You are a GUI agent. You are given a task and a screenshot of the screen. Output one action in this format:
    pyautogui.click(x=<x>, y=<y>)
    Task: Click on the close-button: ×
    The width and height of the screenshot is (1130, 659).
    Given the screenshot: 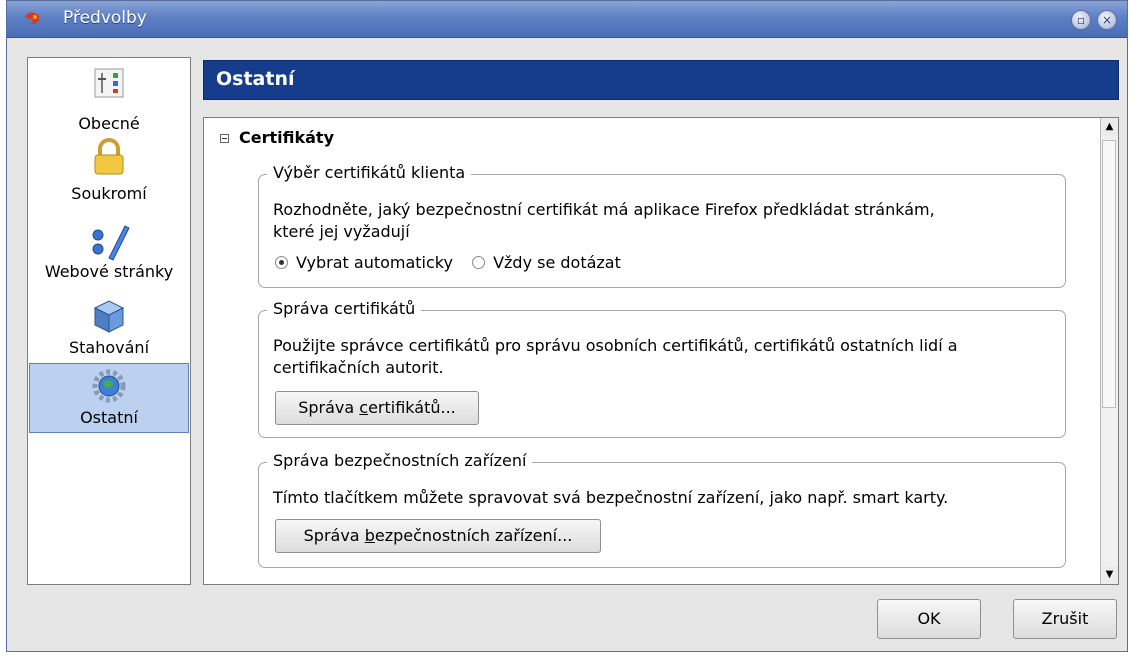 What is the action you would take?
    pyautogui.click(x=1107, y=20)
    